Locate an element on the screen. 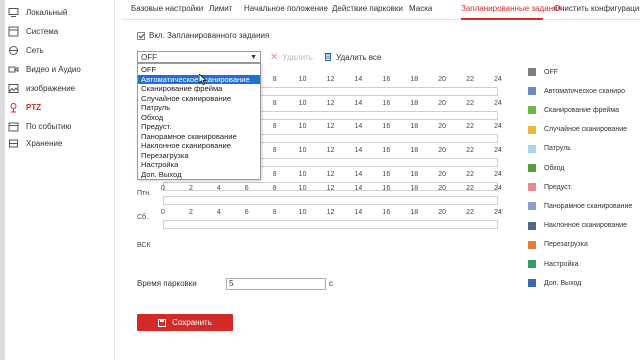  save-button: Сохранить is located at coordinates (185, 322).